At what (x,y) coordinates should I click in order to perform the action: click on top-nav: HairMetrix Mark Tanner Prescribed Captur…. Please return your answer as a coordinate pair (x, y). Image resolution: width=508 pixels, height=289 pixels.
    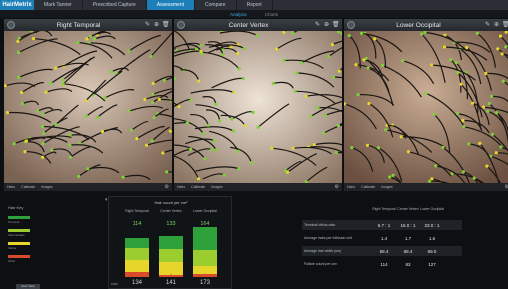
    Looking at the image, I should click on (254, 5).